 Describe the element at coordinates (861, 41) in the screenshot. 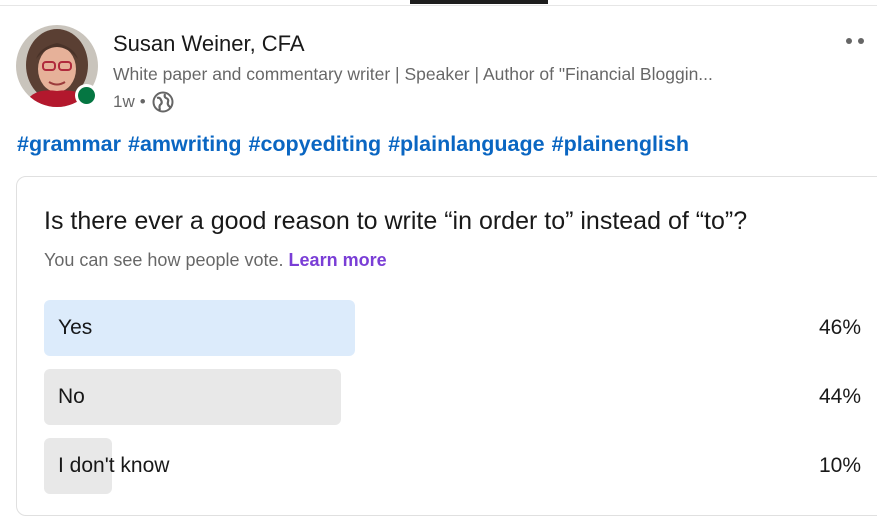

I see `more-options-button` at that location.